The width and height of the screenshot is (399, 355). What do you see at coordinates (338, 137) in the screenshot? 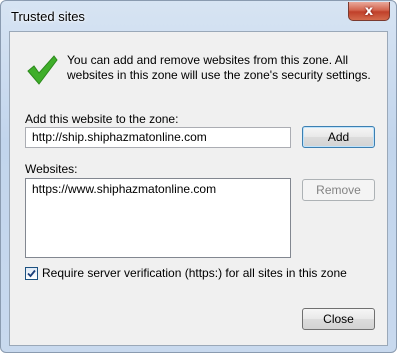
I see `add-button: Add` at bounding box center [338, 137].